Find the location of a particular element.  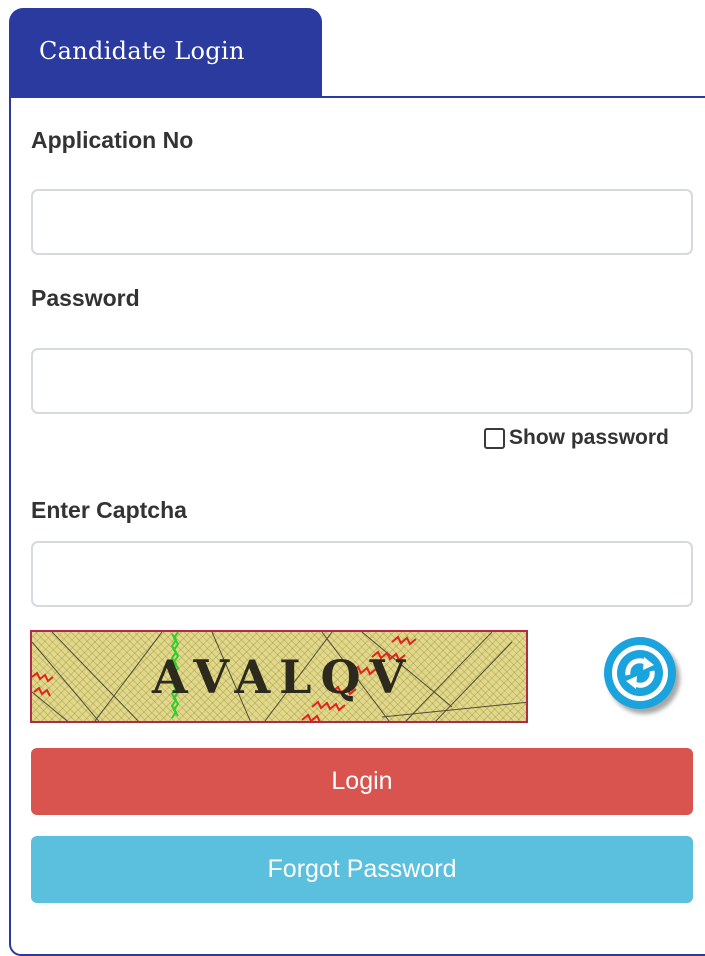

captcha-image: AVALQV is located at coordinates (279, 676).